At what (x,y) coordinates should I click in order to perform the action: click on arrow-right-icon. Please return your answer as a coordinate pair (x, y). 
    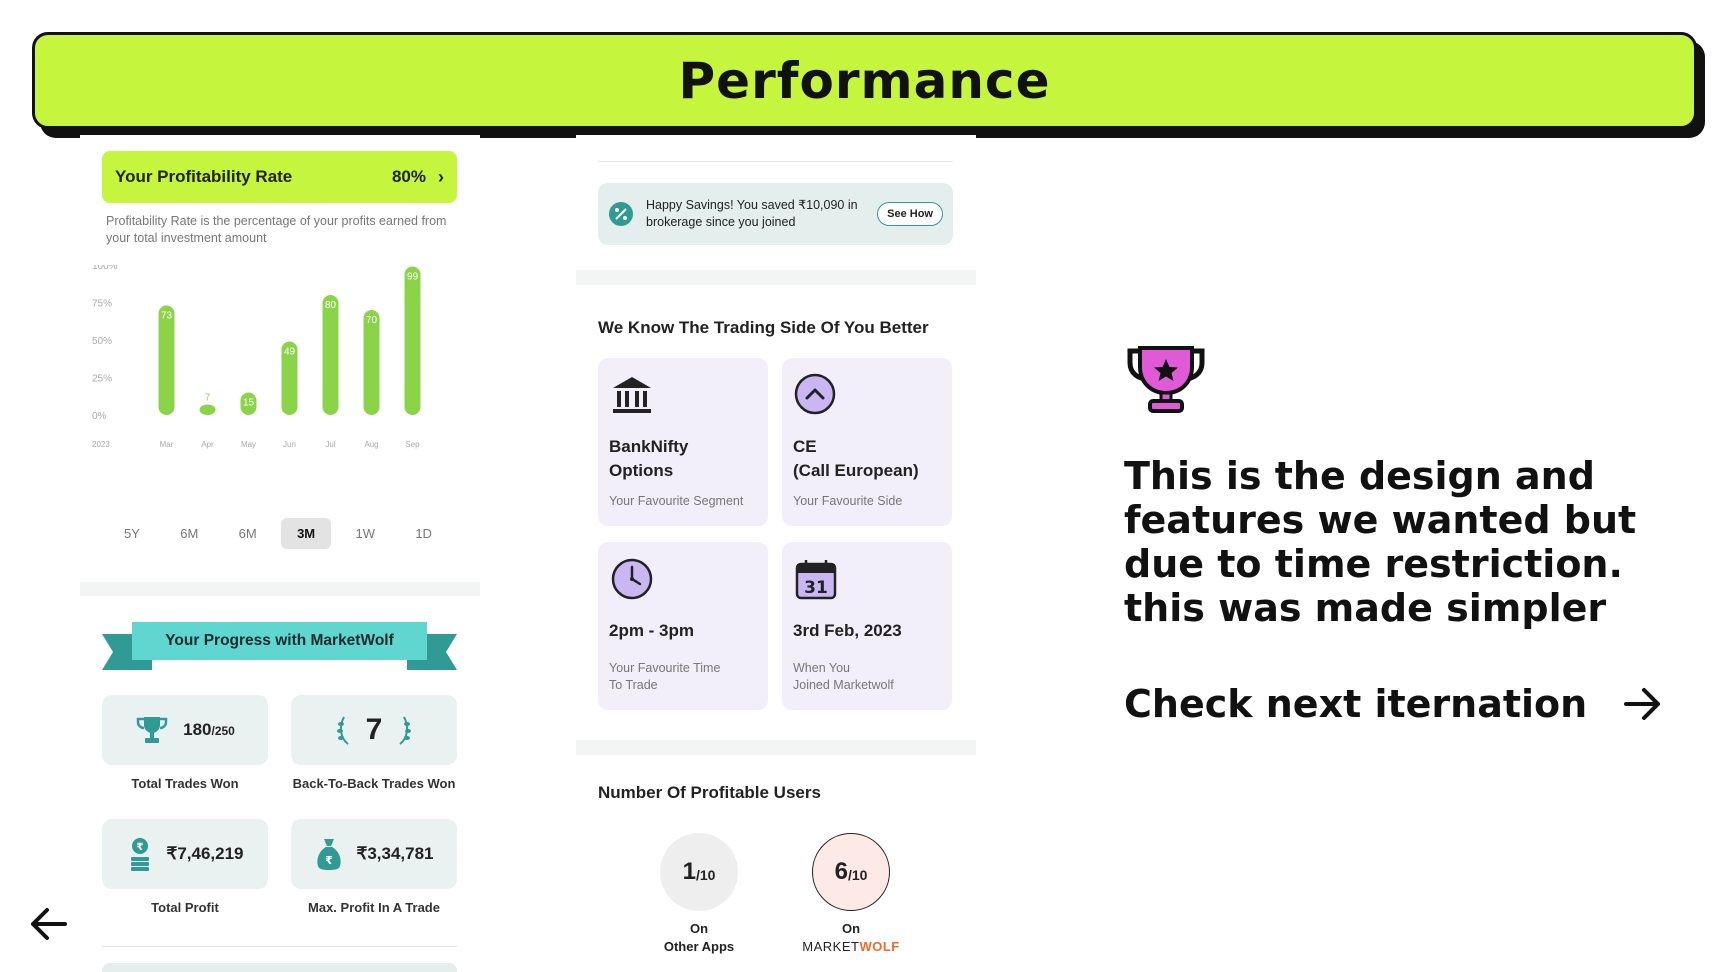
    Looking at the image, I should click on (1642, 704).